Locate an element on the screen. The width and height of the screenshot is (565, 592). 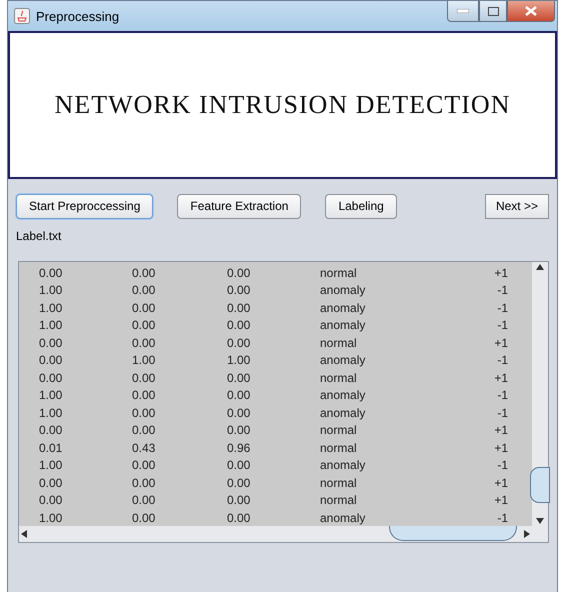
minimize-button is located at coordinates (463, 11).